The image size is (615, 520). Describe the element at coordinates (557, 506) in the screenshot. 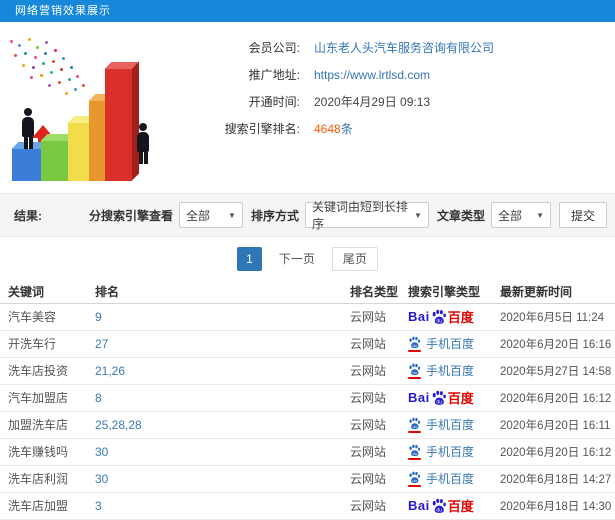

I see `cell-updated: 2020年6月18日 14:30` at that location.